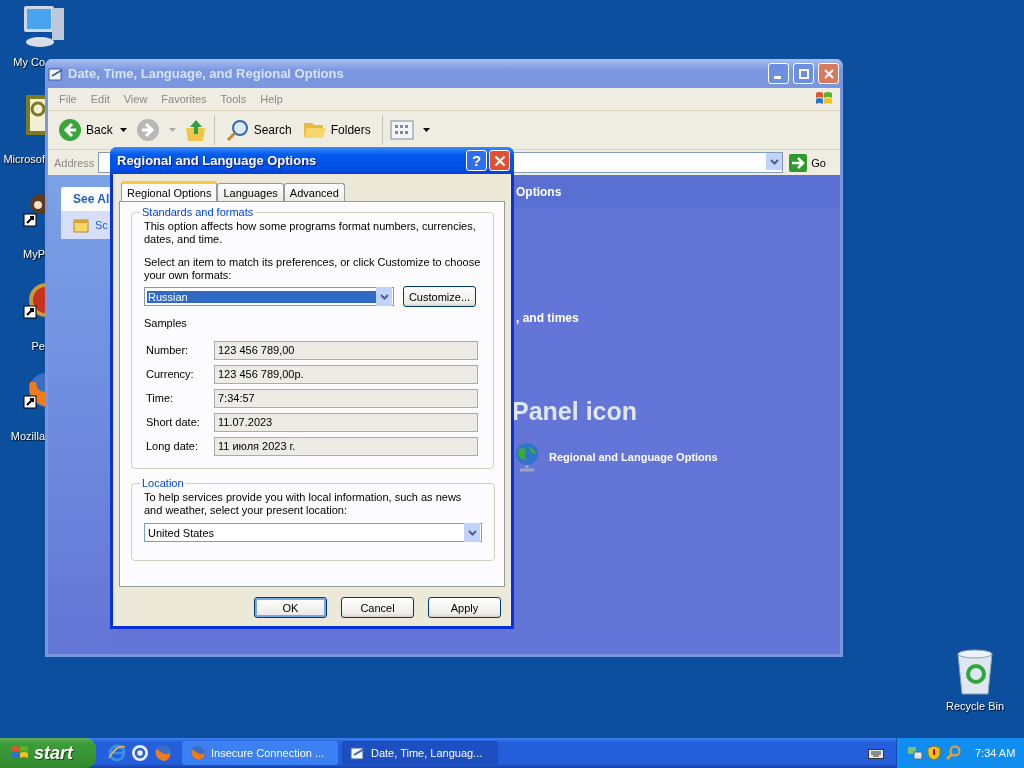 The image size is (1024, 768). I want to click on instruction-text: Select an item to match its preferences, or click Customize to choose your own formats:, so click(312, 269).